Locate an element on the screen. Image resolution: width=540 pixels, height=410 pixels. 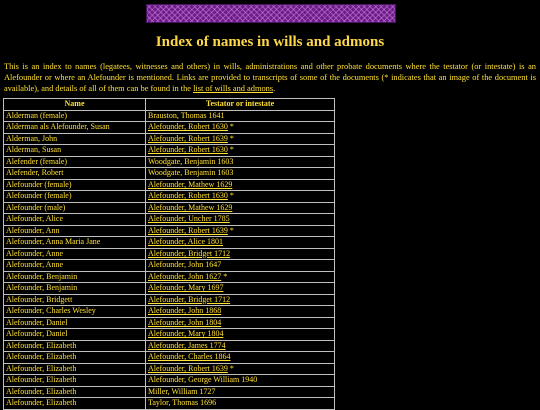
name-cell: Alefounder, Alice is located at coordinates (74, 219).